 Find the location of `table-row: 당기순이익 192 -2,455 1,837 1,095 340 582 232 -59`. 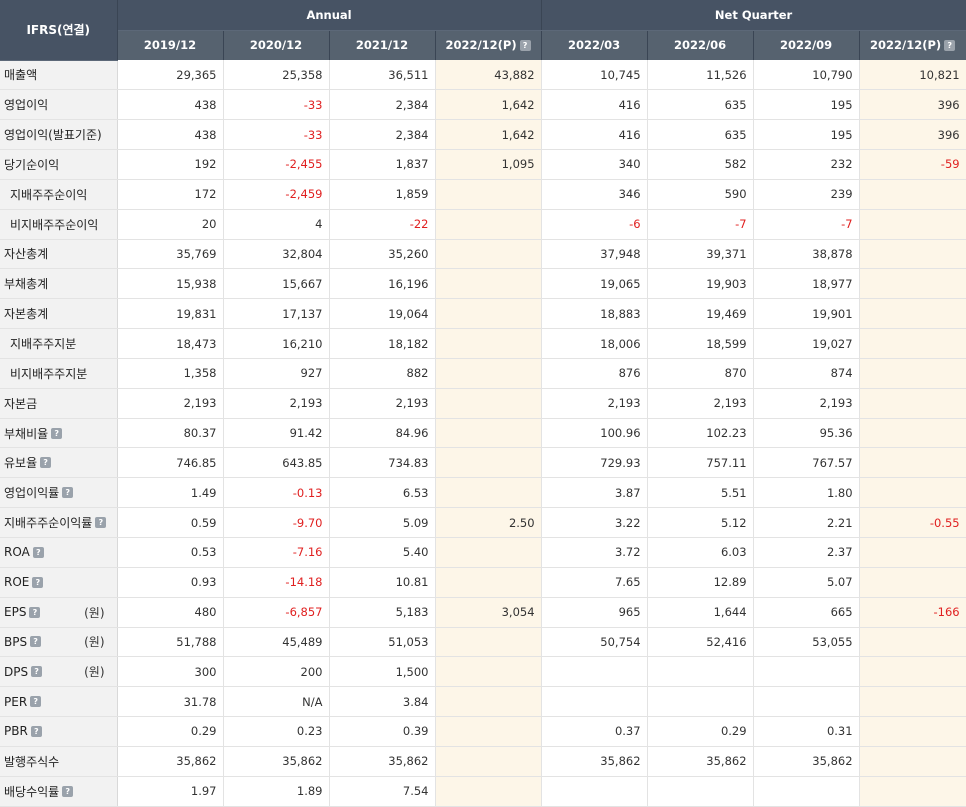

table-row: 당기순이익 192 -2,455 1,837 1,095 340 582 232 -59 is located at coordinates (483, 164).